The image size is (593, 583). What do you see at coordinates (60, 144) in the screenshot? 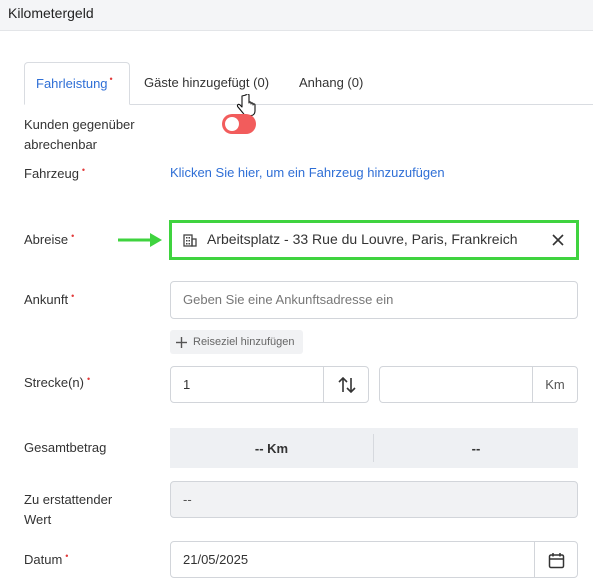
I see `billable-label-line2: abrechenbar` at bounding box center [60, 144].